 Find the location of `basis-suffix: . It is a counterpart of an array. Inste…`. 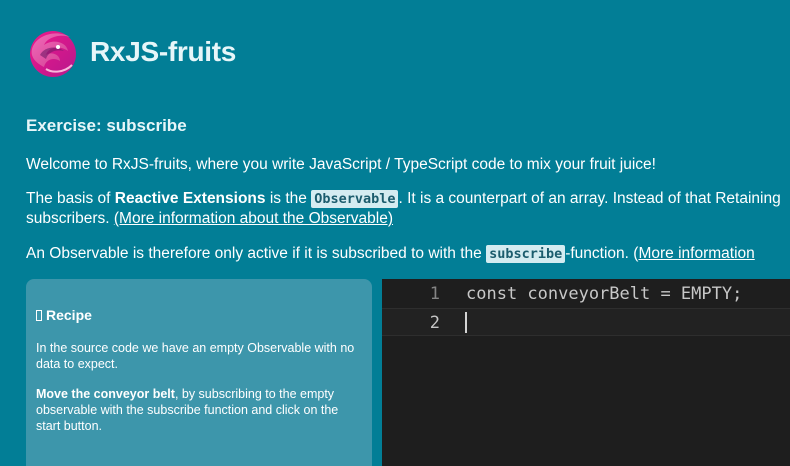

basis-suffix: . It is a counterpart of an array. Inste… is located at coordinates (589, 198).